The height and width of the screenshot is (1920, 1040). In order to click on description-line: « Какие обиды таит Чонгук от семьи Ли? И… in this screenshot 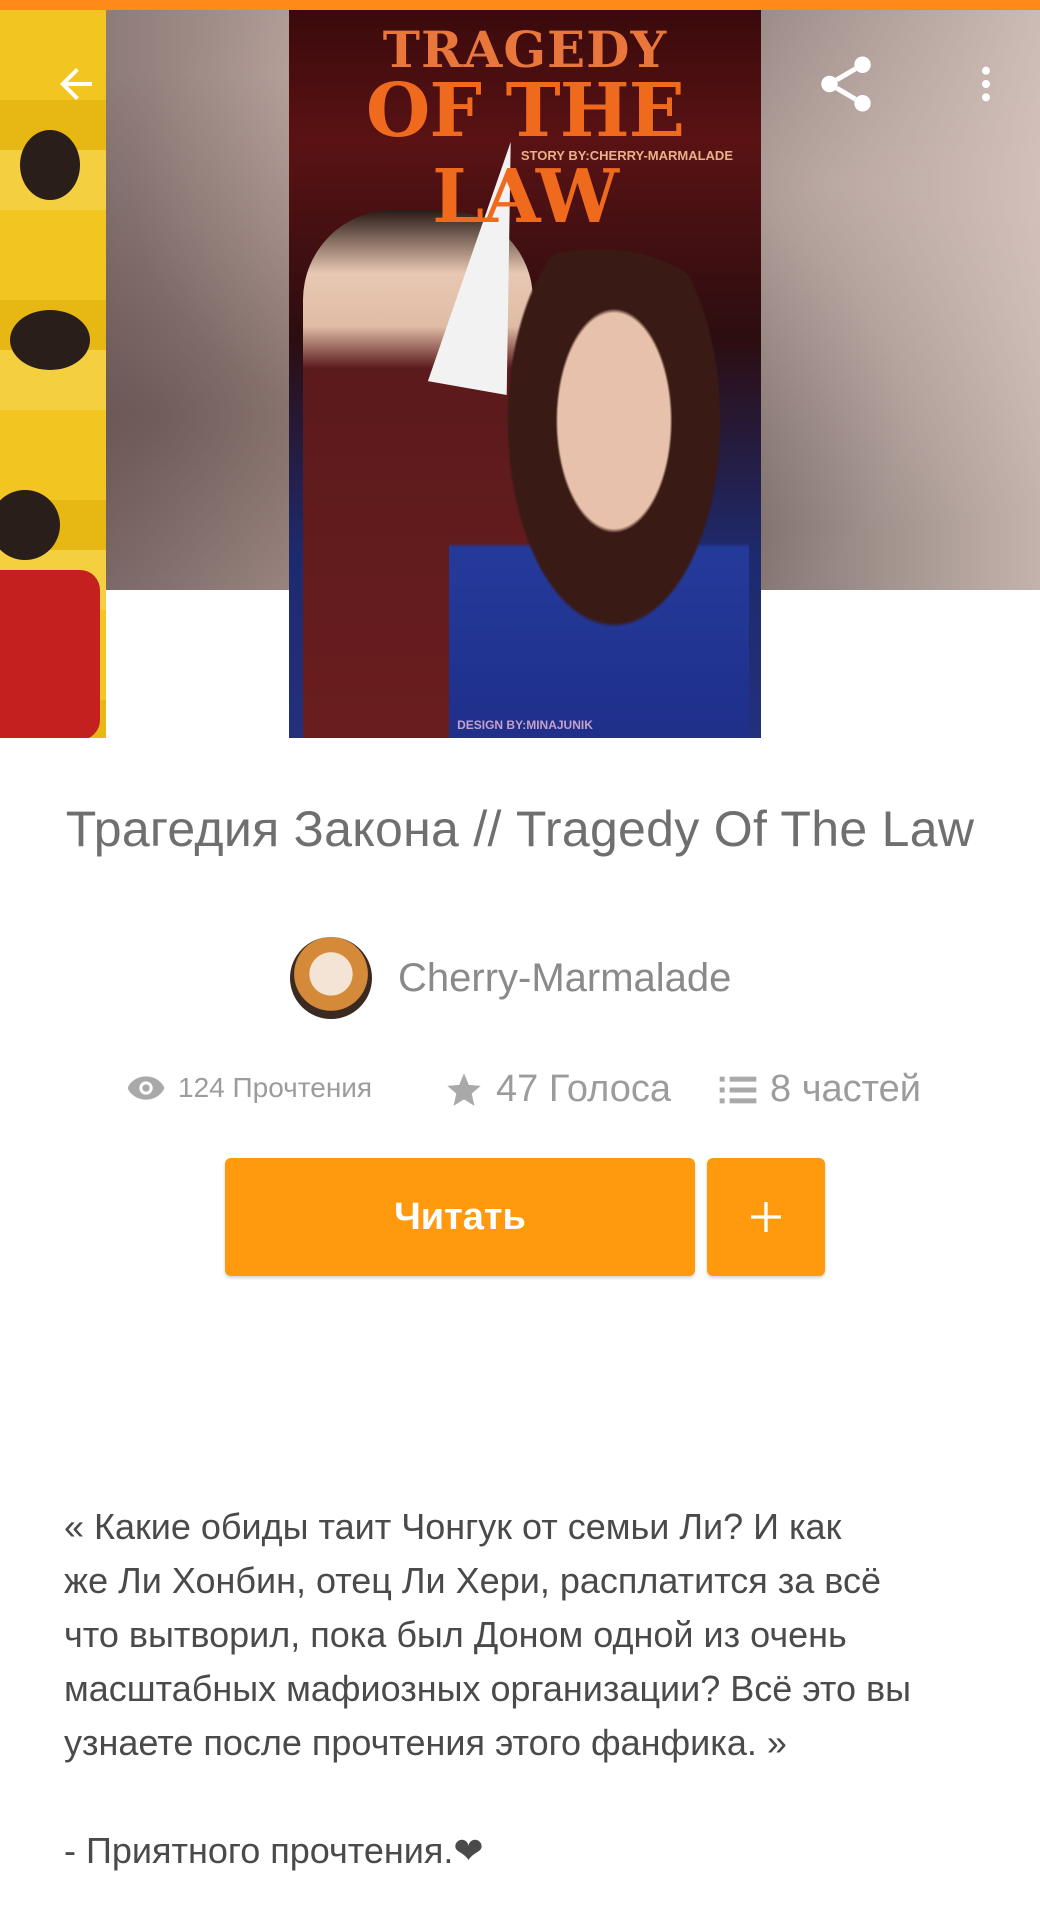, I will do `click(453, 1526)`.